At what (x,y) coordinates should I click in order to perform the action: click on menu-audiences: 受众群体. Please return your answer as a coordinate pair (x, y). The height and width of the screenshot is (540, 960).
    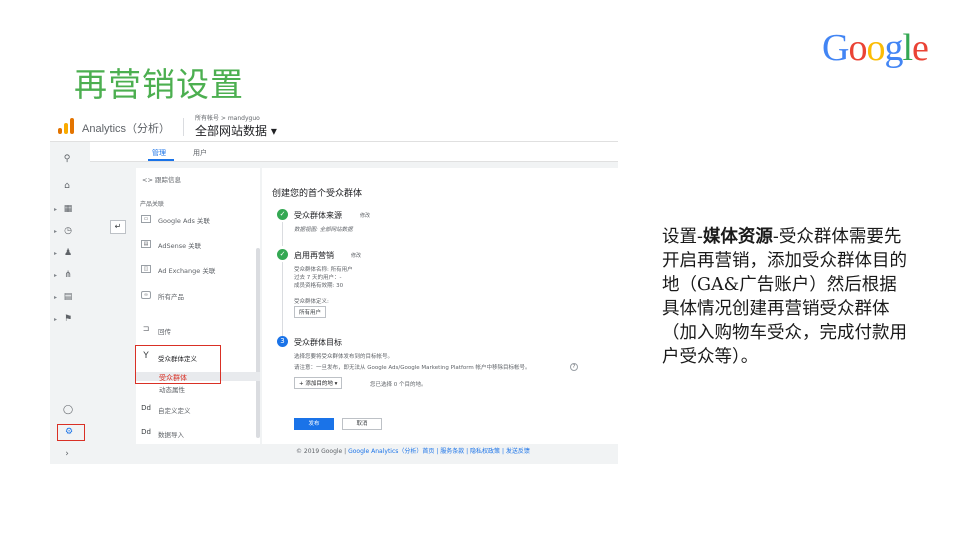
    Looking at the image, I should click on (173, 378).